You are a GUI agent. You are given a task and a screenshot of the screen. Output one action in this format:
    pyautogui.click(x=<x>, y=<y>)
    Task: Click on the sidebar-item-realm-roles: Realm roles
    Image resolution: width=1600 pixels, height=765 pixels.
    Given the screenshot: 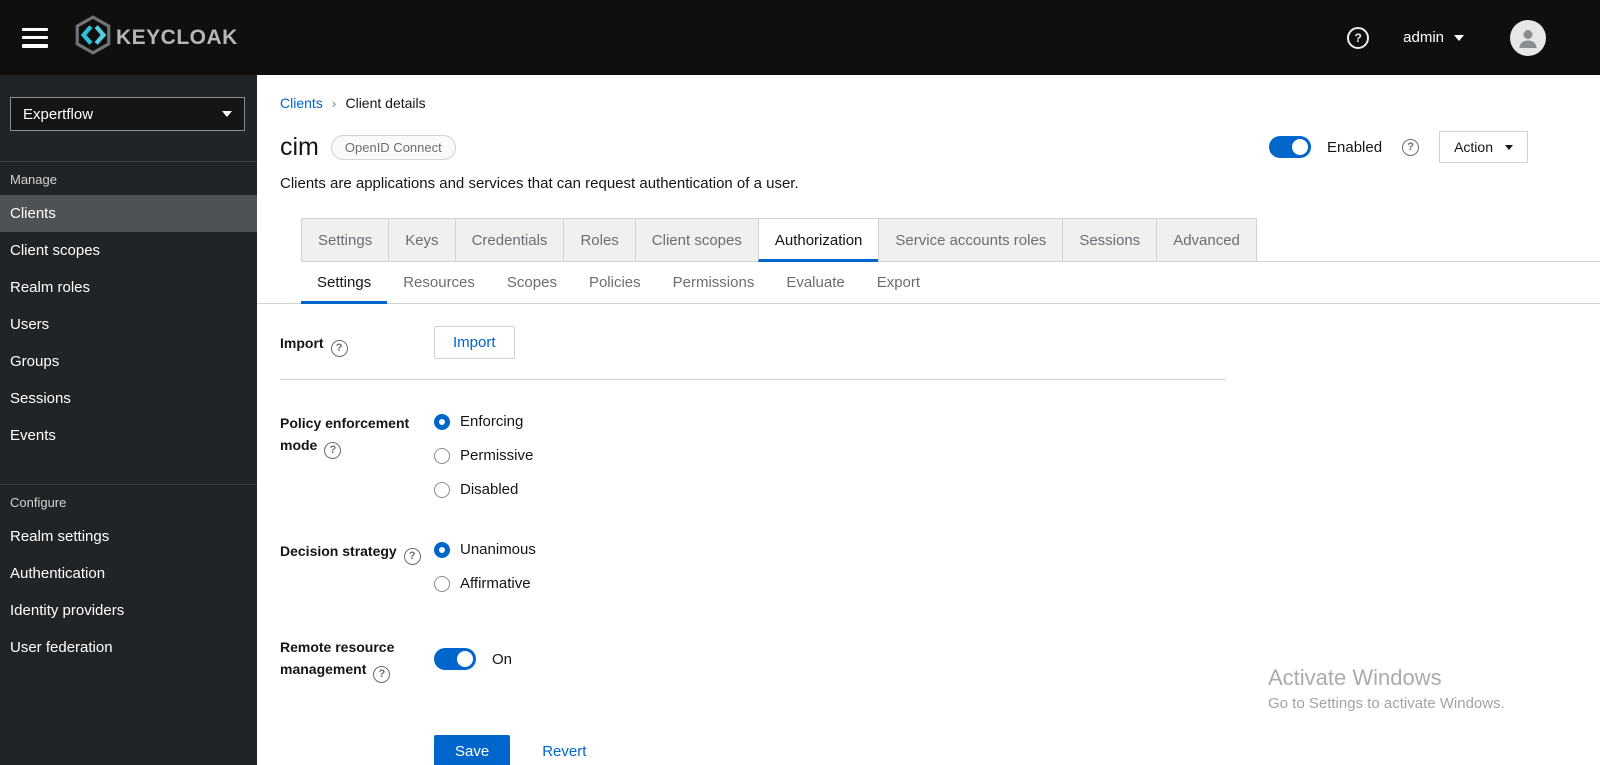 What is the action you would take?
    pyautogui.click(x=128, y=287)
    